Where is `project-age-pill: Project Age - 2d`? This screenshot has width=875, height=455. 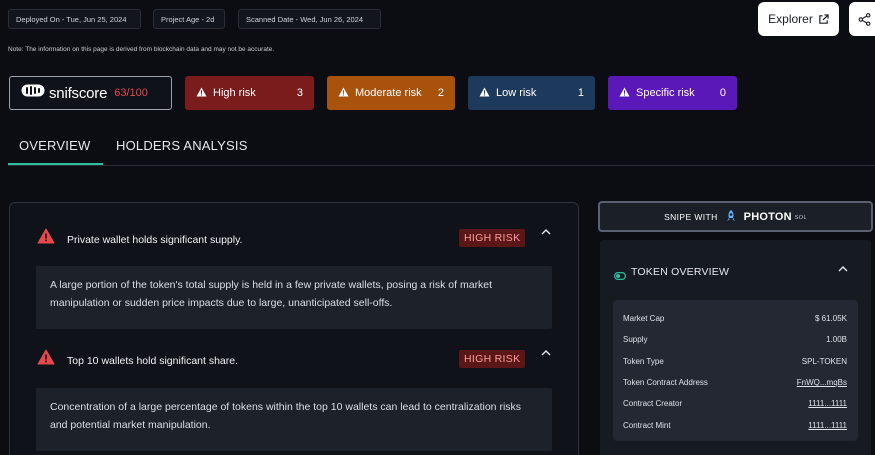
project-age-pill: Project Age - 2d is located at coordinates (189, 19).